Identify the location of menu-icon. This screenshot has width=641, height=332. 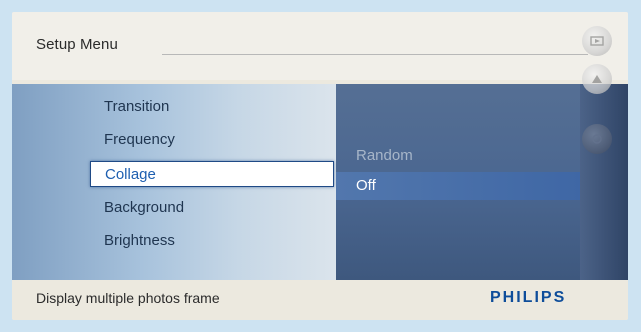
(597, 139).